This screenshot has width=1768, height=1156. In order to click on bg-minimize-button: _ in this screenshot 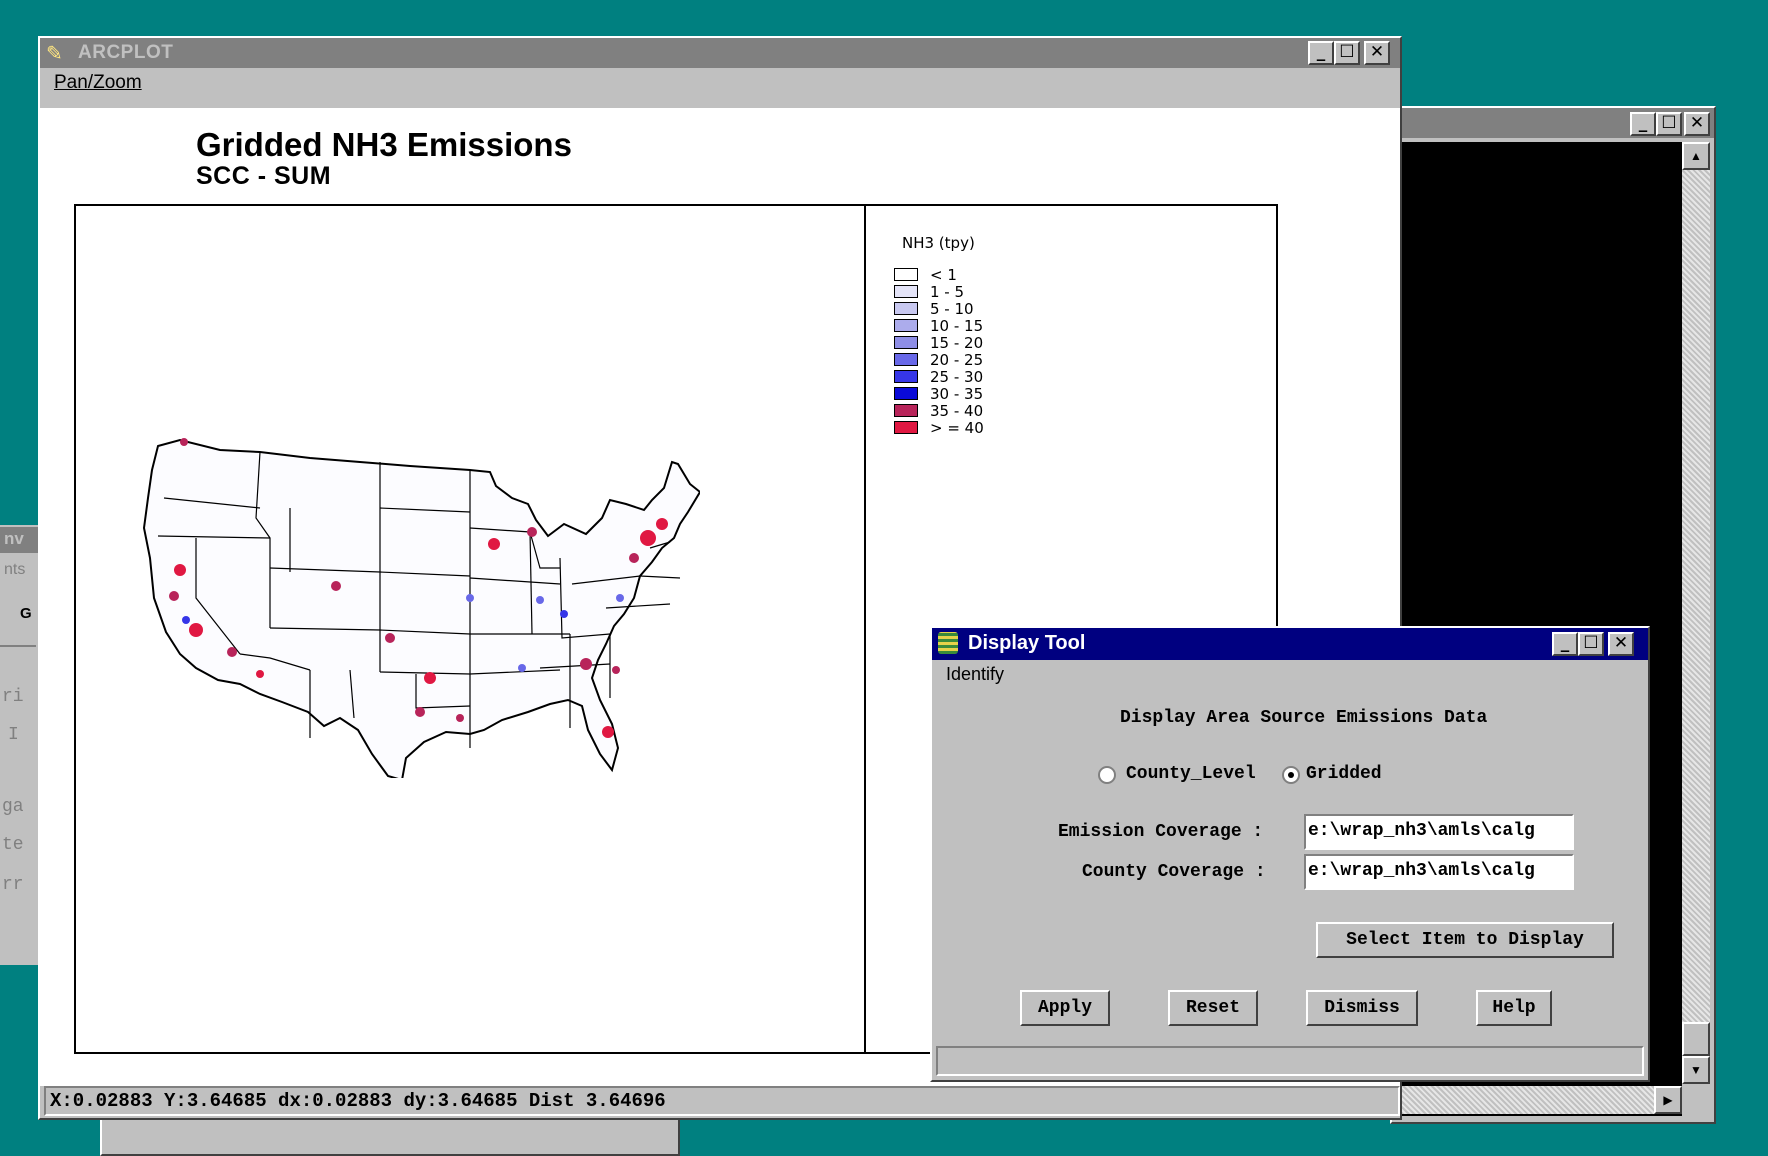, I will do `click(1643, 124)`.